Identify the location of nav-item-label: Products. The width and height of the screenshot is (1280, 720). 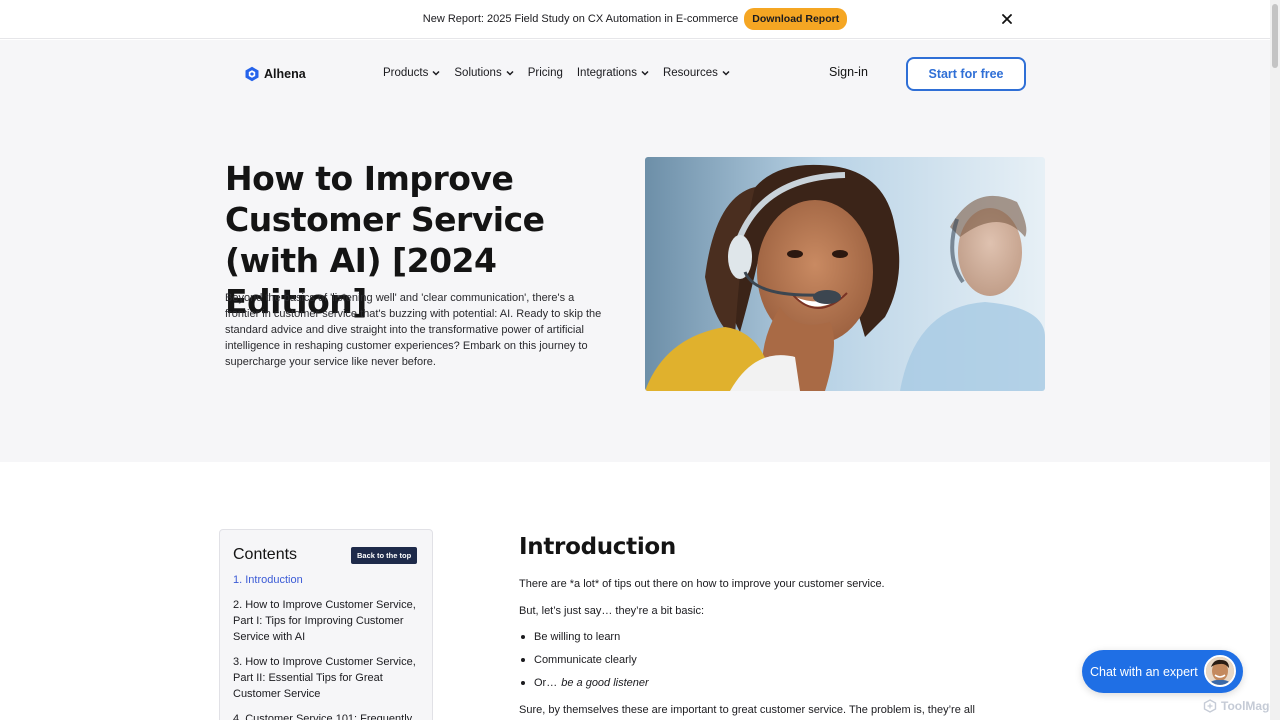
(406, 73).